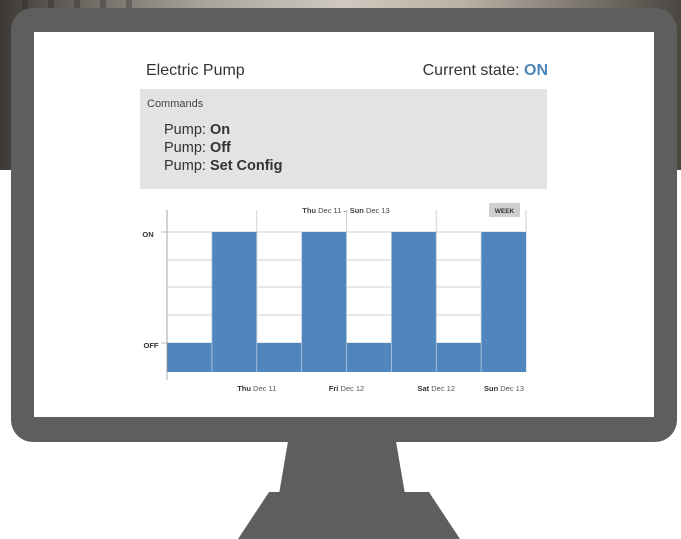  Describe the element at coordinates (378, 210) in the screenshot. I see `chart-title-end-date: Dec 13` at that location.